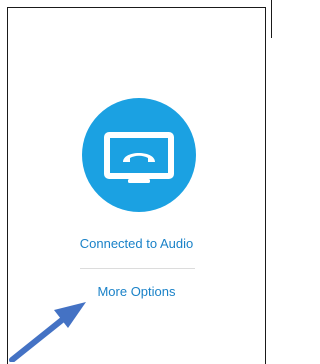 The image size is (320, 364). What do you see at coordinates (137, 268) in the screenshot?
I see `divider` at bounding box center [137, 268].